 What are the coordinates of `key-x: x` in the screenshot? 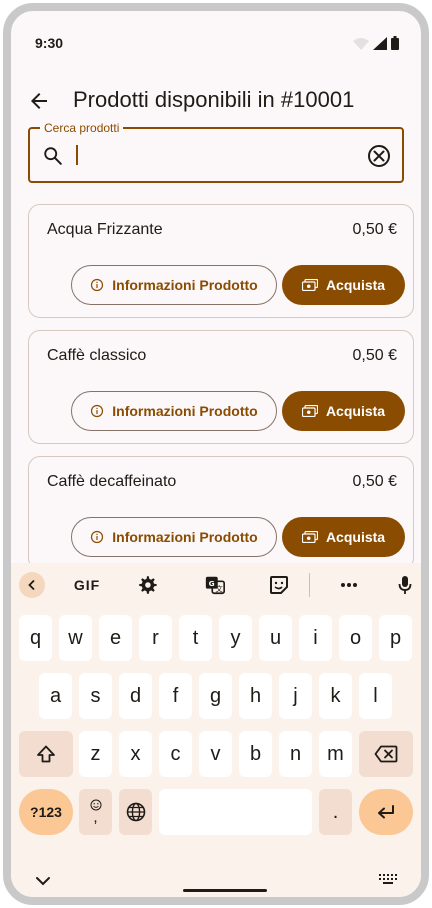 It's located at (135, 754).